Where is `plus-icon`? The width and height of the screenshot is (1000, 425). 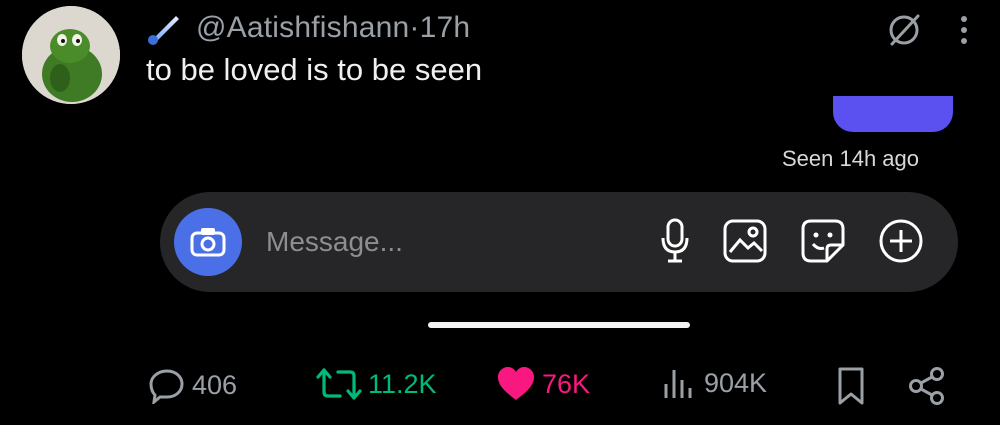 plus-icon is located at coordinates (901, 243).